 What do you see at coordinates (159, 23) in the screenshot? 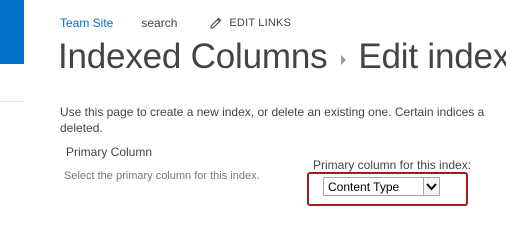
I see `search-link: search` at bounding box center [159, 23].